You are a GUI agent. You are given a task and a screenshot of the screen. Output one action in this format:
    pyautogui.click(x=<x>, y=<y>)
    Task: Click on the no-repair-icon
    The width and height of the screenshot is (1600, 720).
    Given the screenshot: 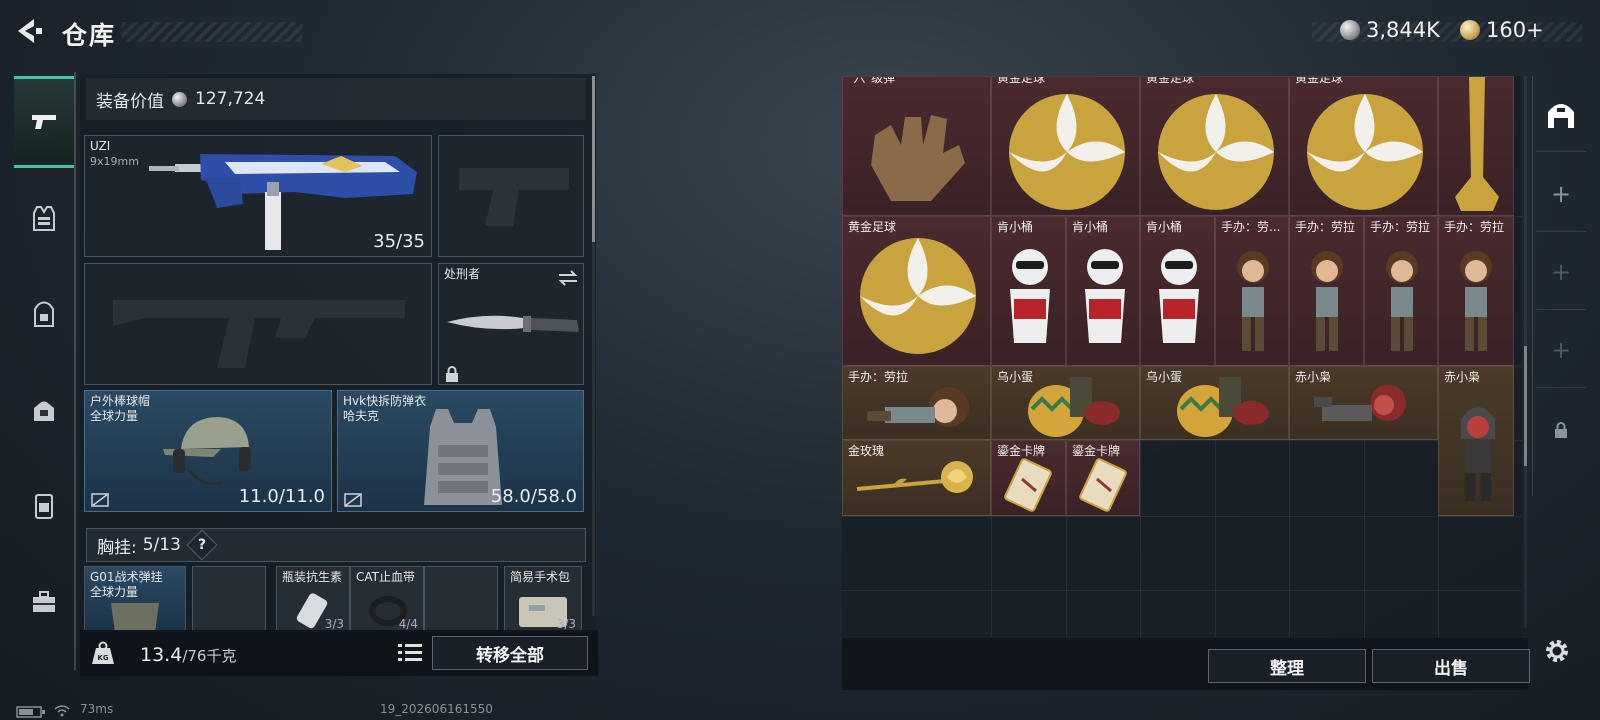 What is the action you would take?
    pyautogui.click(x=353, y=500)
    